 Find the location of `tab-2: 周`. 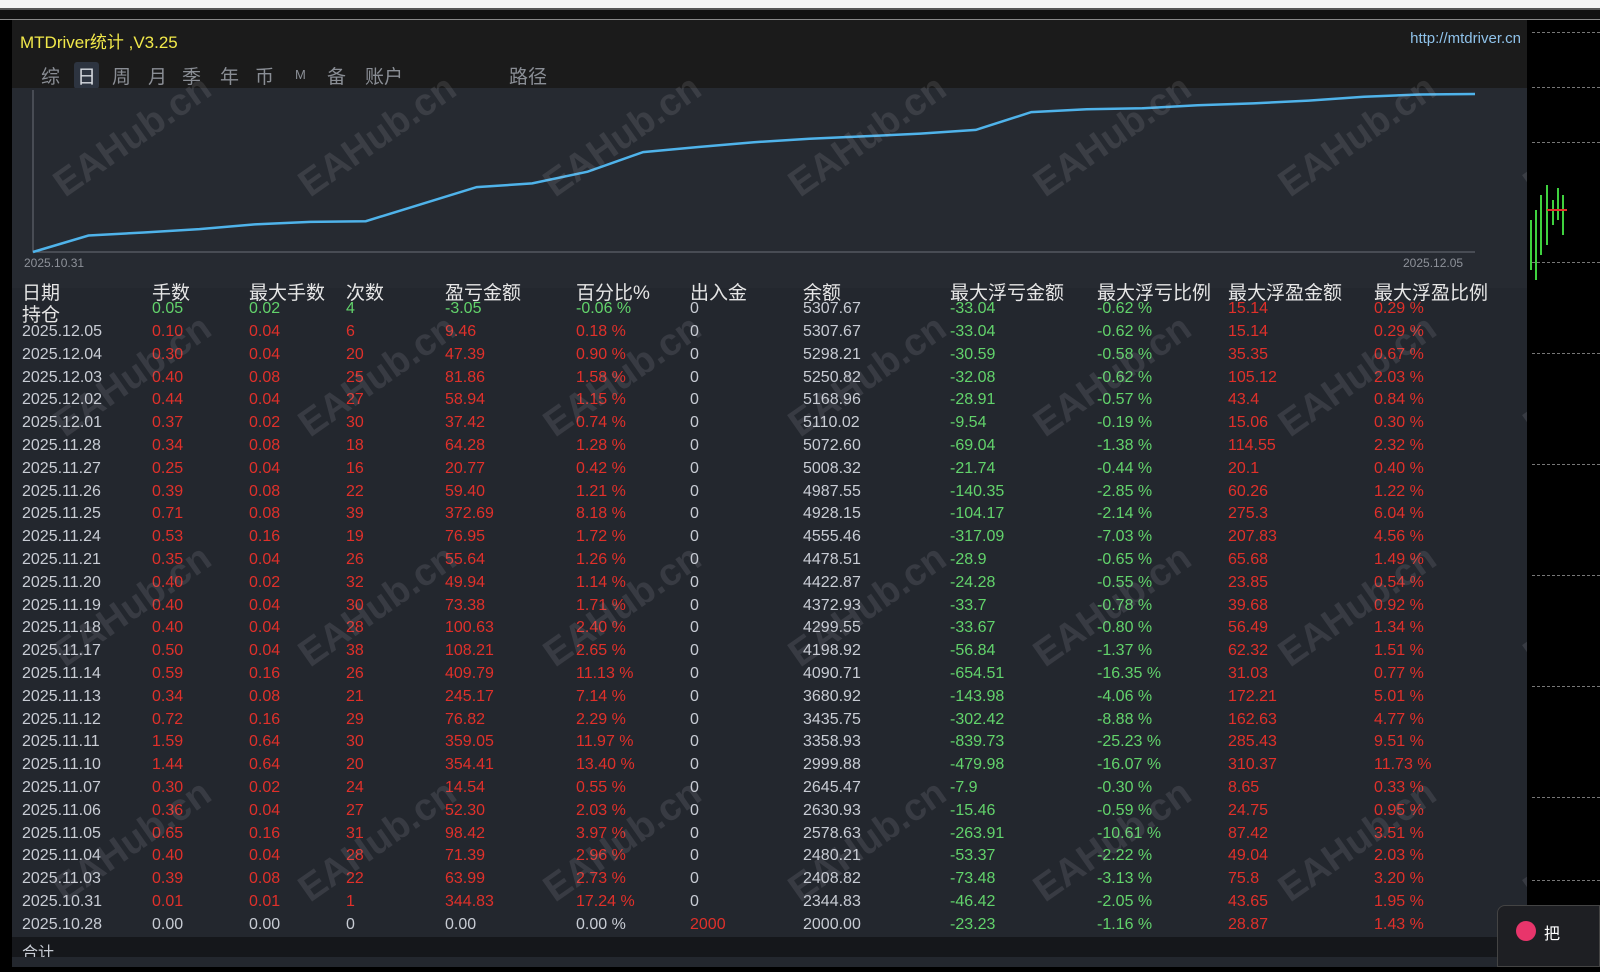

tab-2: 周 is located at coordinates (121, 75).